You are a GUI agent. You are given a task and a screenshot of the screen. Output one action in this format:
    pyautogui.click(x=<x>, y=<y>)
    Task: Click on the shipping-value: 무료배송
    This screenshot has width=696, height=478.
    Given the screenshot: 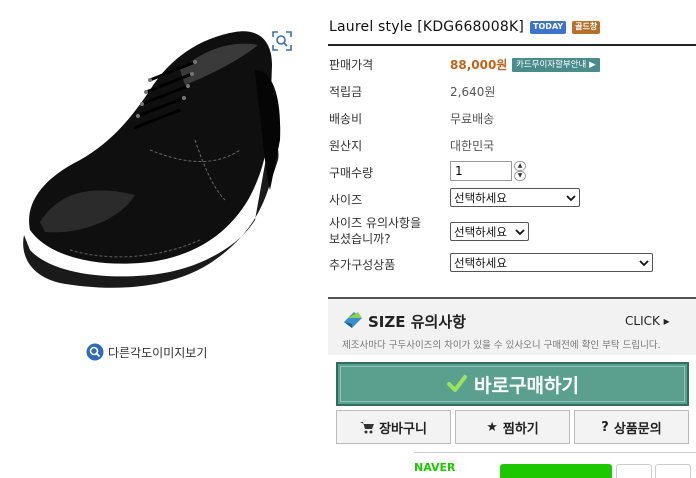 What is the action you would take?
    pyautogui.click(x=472, y=119)
    